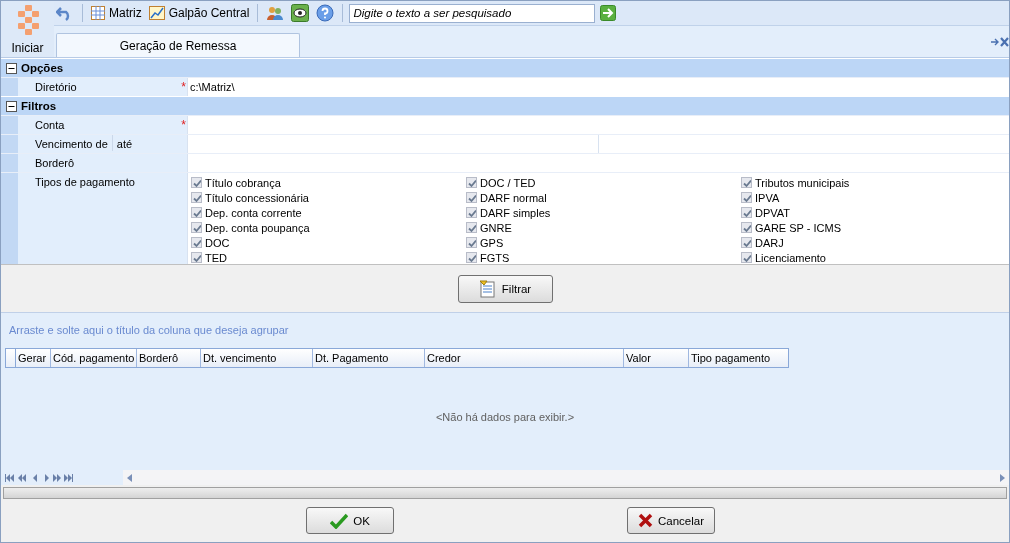  Describe the element at coordinates (515, 212) in the screenshot. I see `checkbox-label: DARF simples` at that location.